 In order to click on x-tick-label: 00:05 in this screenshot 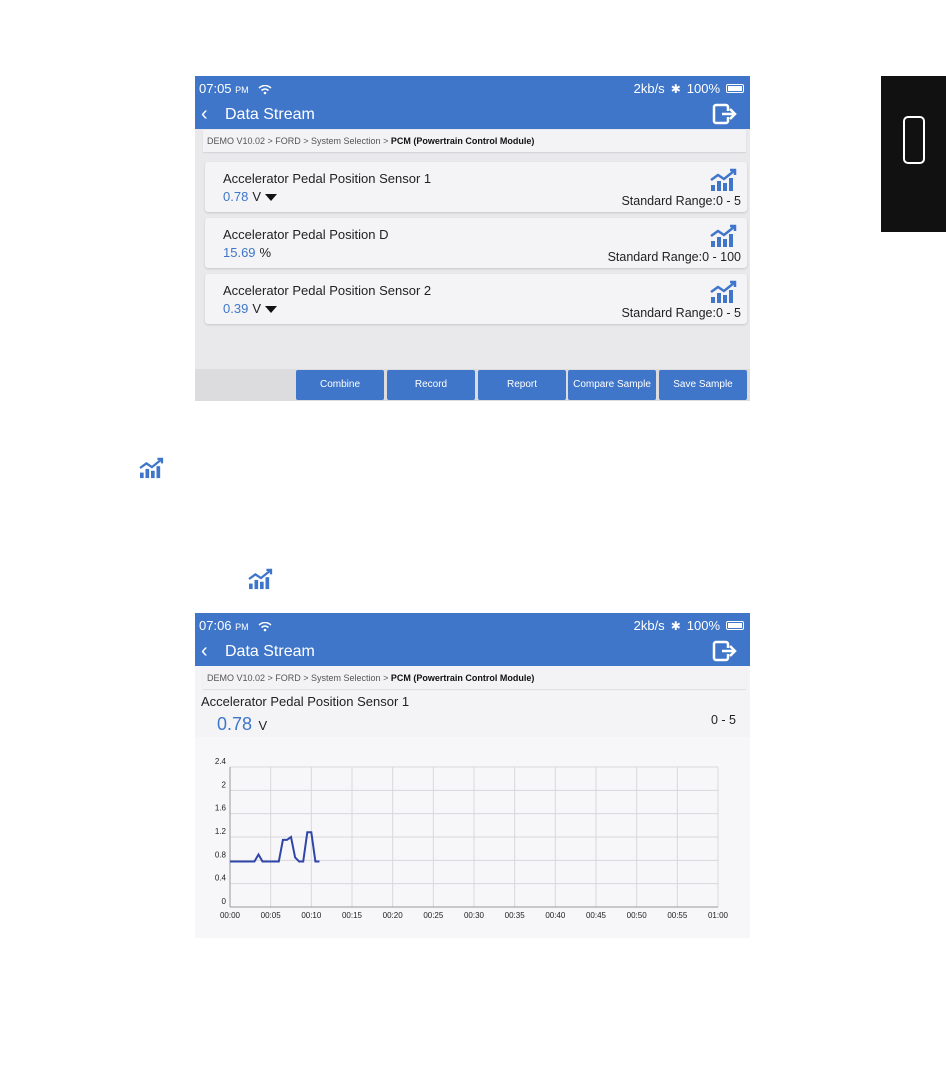, I will do `click(271, 915)`.